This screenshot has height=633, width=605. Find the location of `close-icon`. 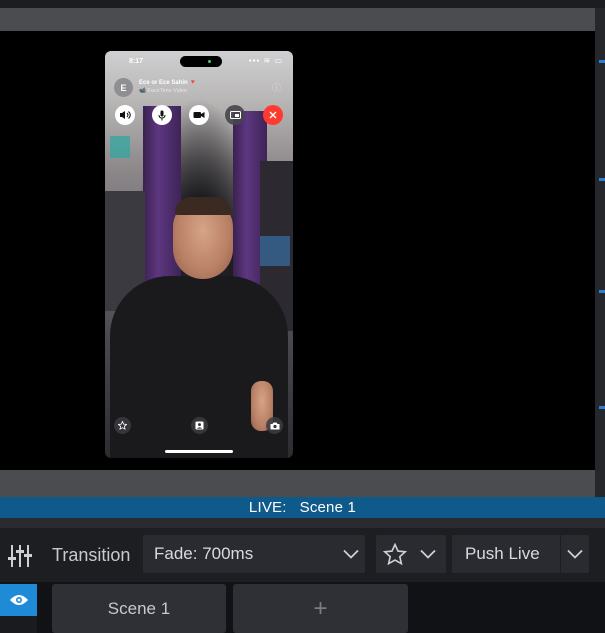

close-icon is located at coordinates (273, 115).